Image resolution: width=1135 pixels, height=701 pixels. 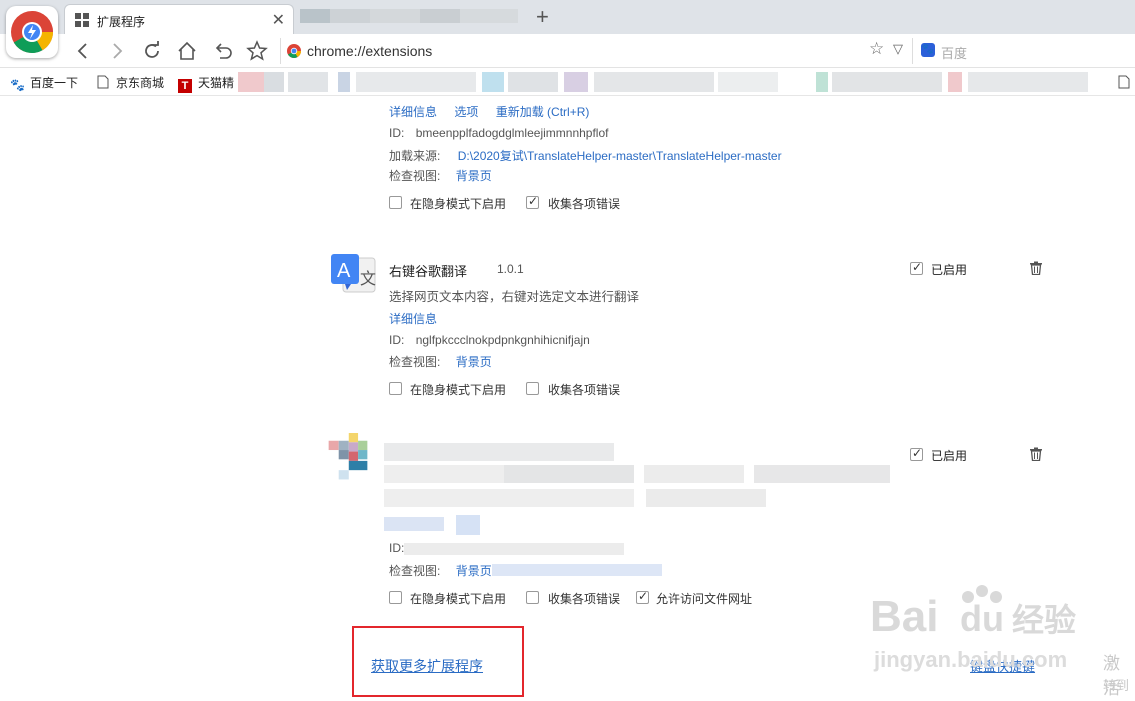 I want to click on ext2-views-row: 检查视图: 背景页, so click(x=440, y=361).